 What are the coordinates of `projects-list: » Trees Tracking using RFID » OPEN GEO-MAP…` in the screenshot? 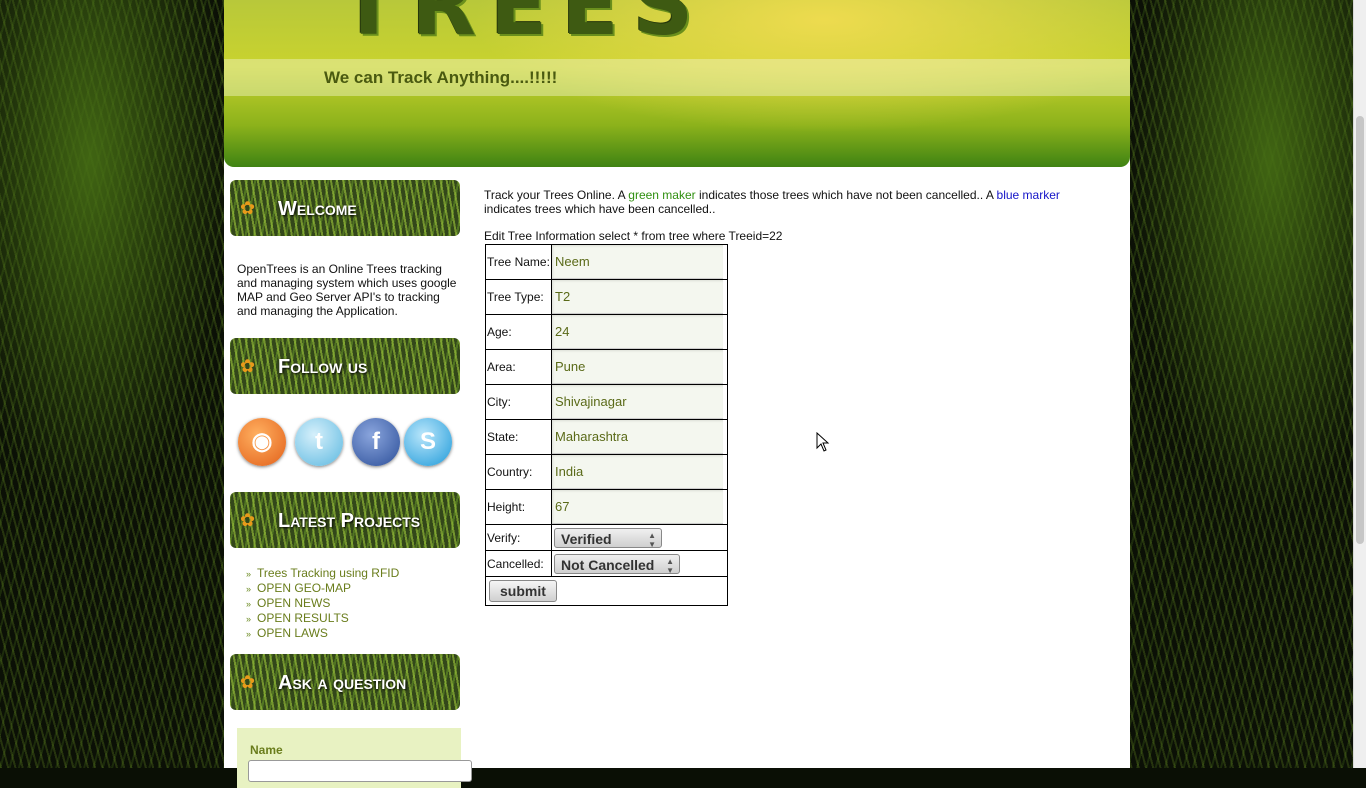 It's located at (322, 603).